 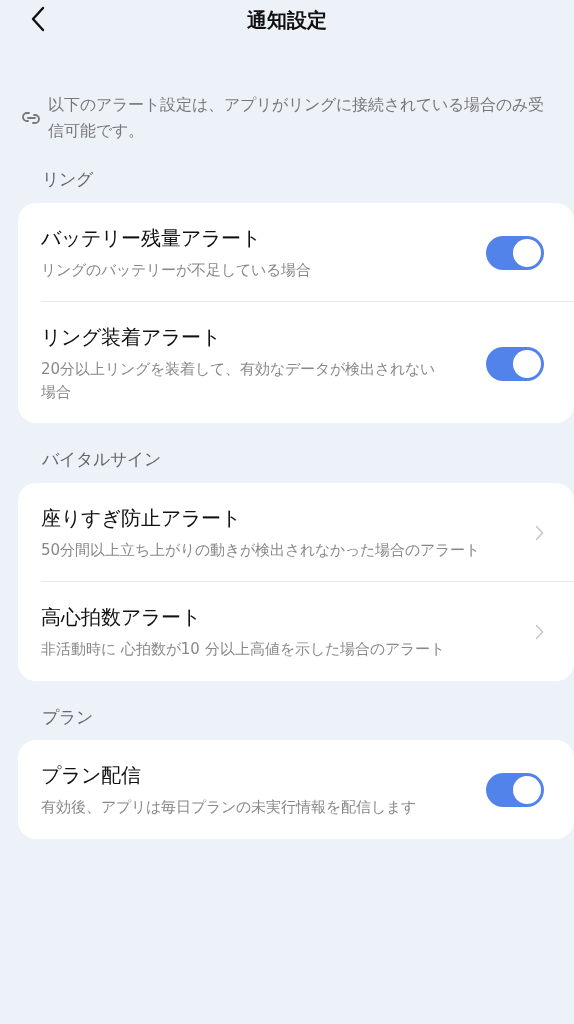 What do you see at coordinates (287, 20) in the screenshot?
I see `page-title: 通知設定` at bounding box center [287, 20].